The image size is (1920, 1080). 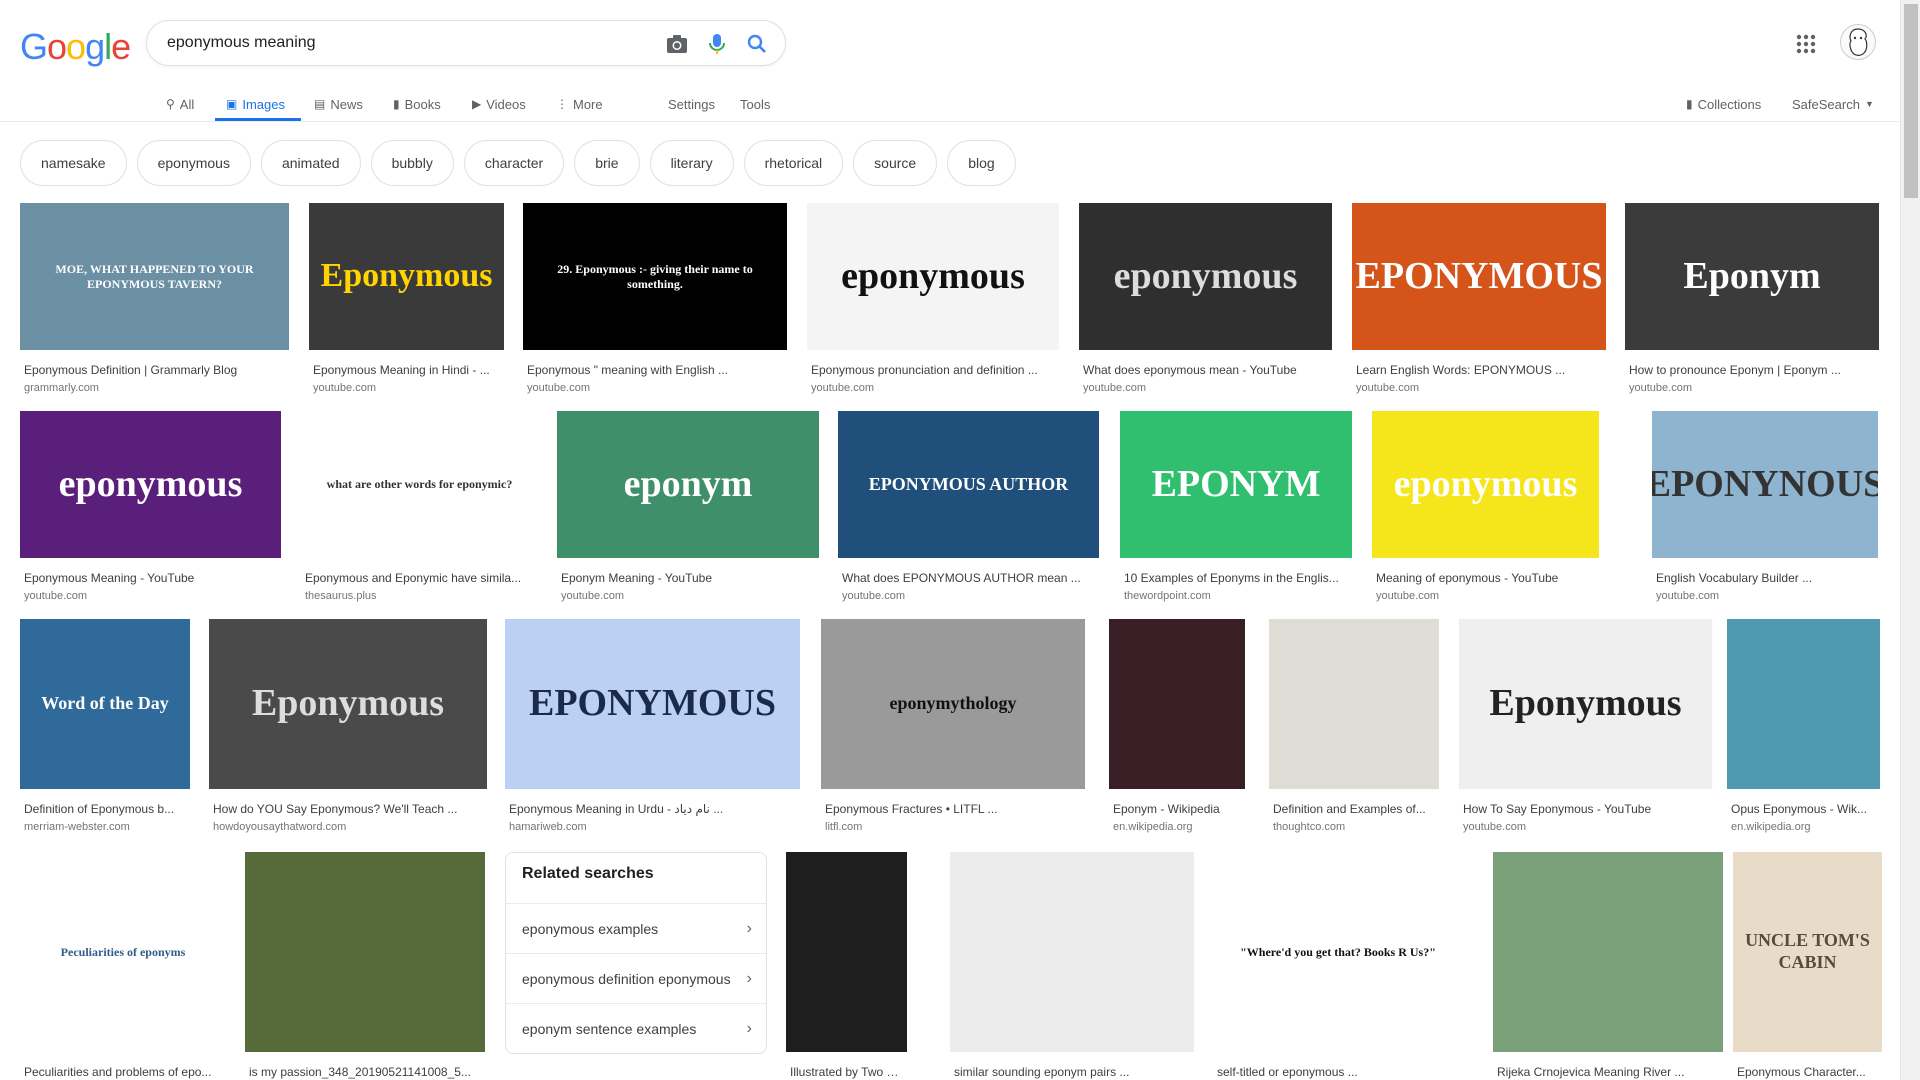 I want to click on image-thumbnail: eponymythology, so click(x=953, y=704).